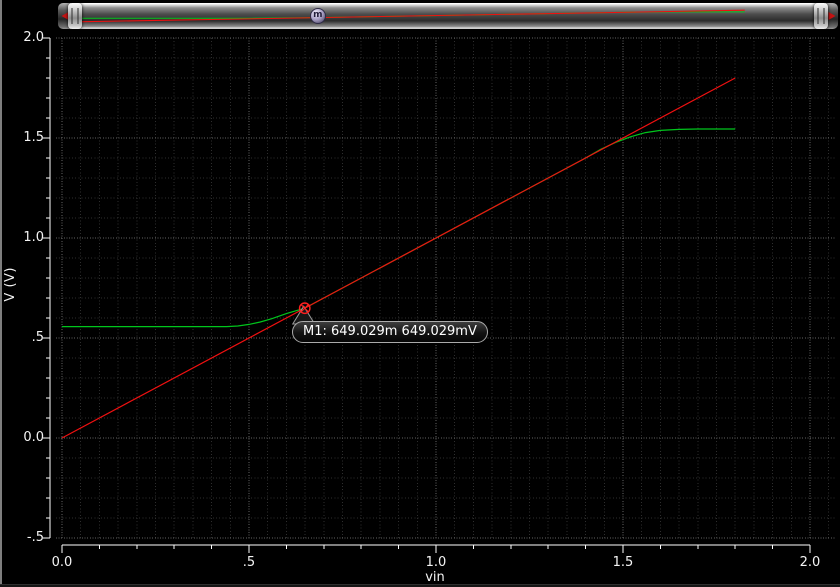  I want to click on x-tick-label: 0.0, so click(62, 562).